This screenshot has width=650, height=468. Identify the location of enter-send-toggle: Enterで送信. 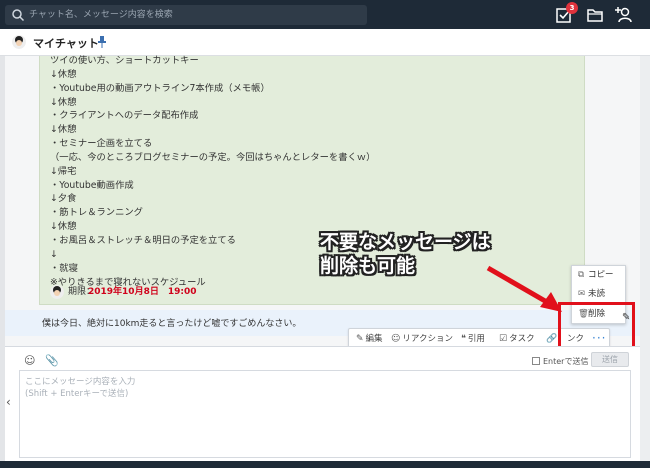
(560, 361).